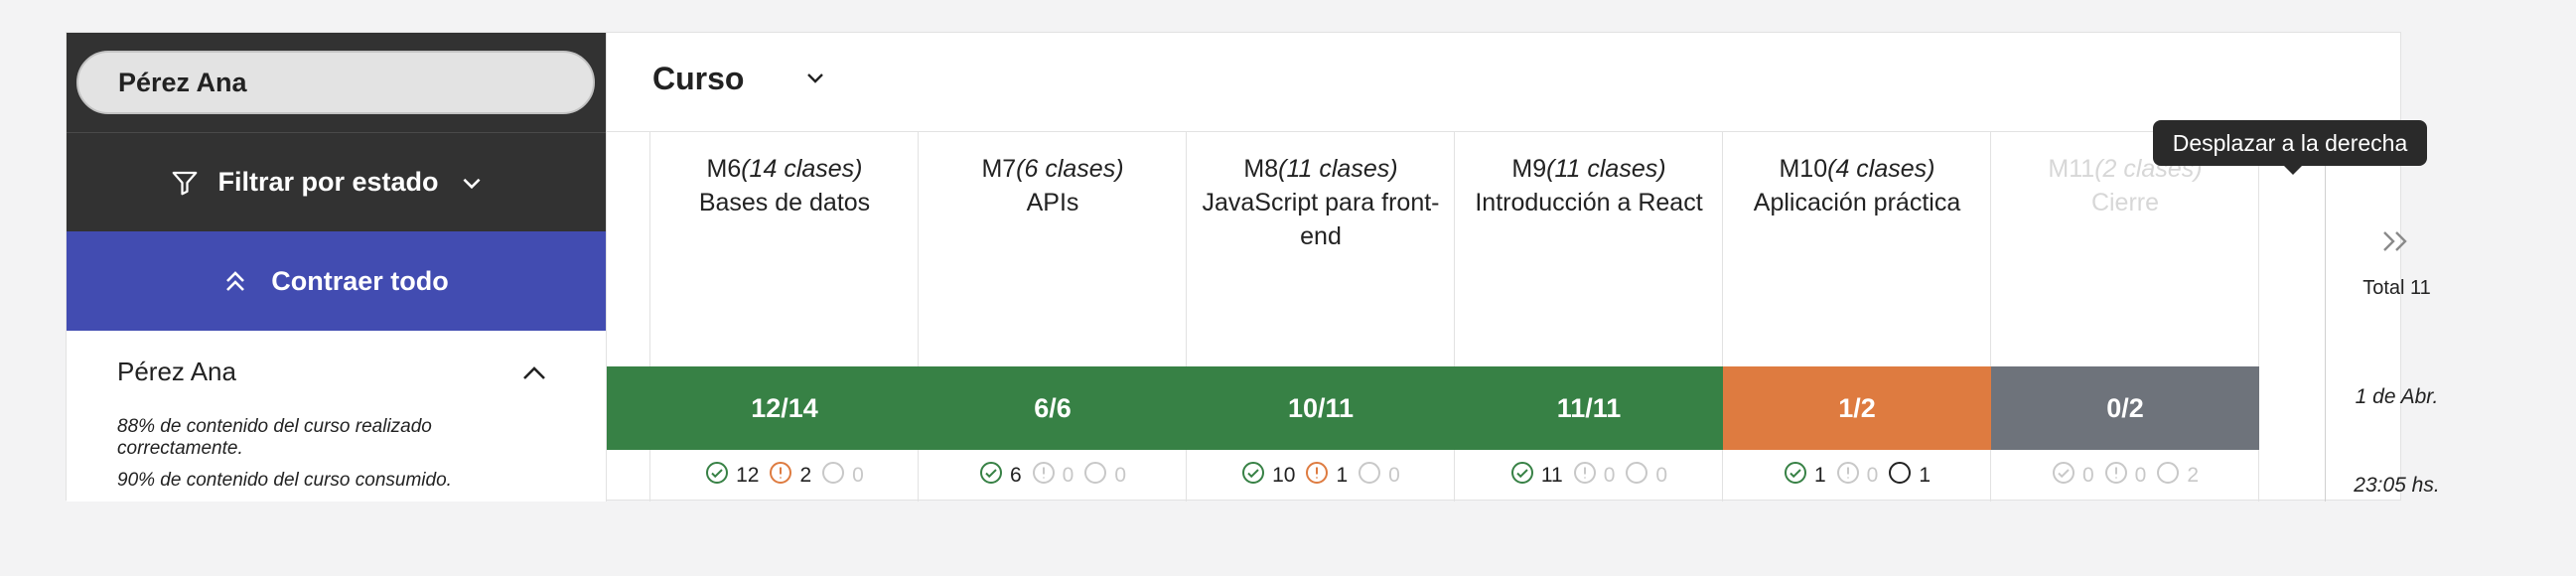  I want to click on completed-value: 11, so click(1551, 475).